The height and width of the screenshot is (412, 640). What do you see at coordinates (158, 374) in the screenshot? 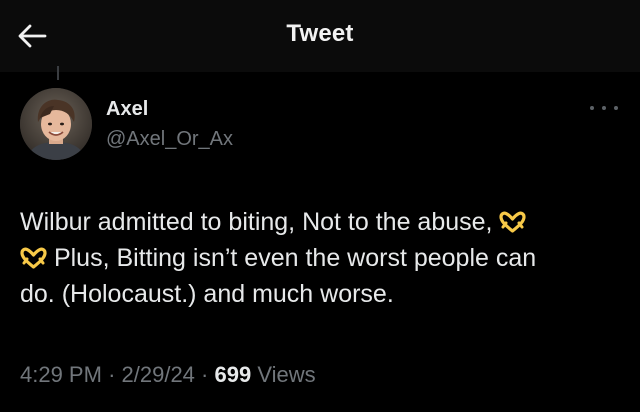
I see `tweet-date: 2/29/24` at bounding box center [158, 374].